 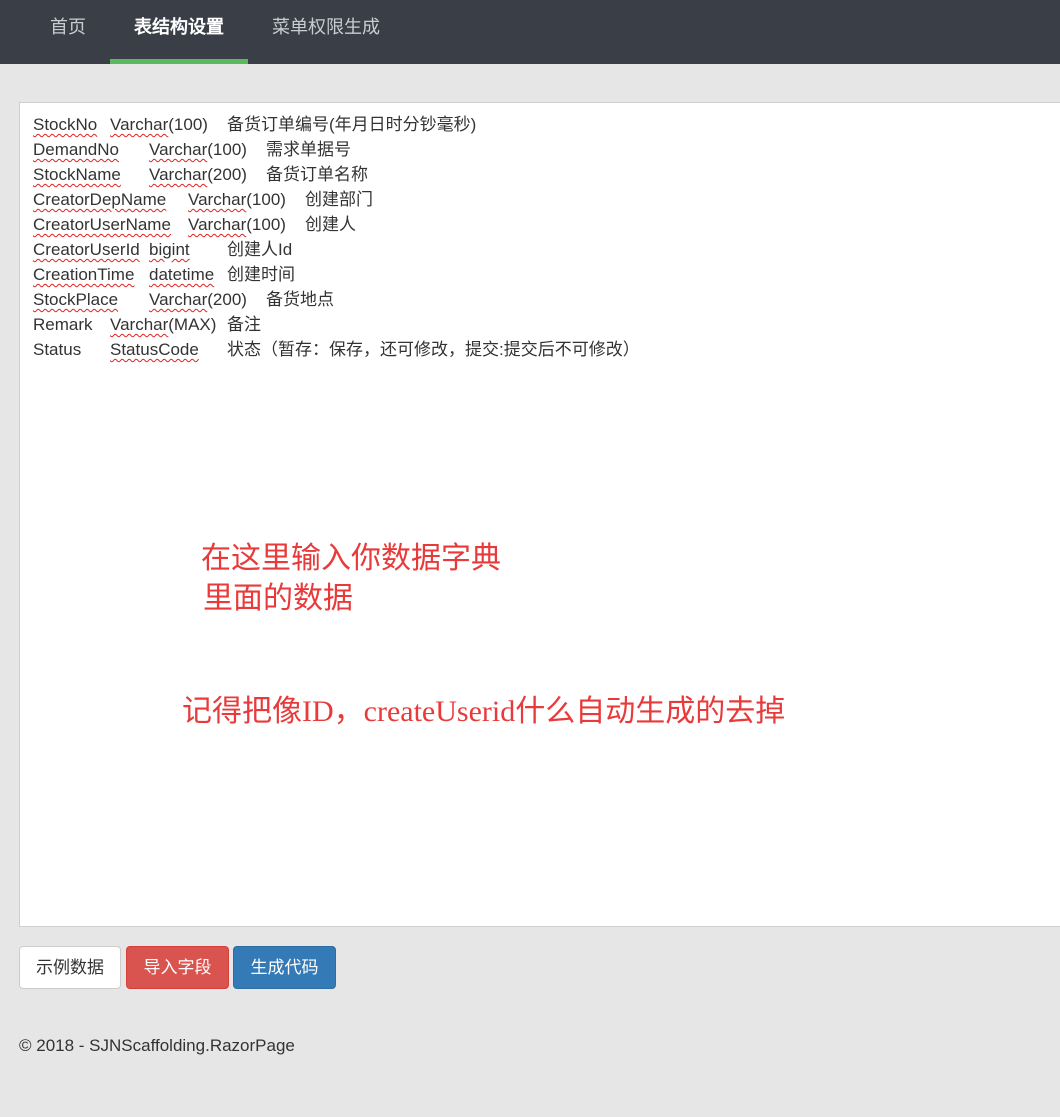 I want to click on field-description: 状态（暂存：保存，还可修改，提交:提交后不可修改）, so click(x=433, y=349).